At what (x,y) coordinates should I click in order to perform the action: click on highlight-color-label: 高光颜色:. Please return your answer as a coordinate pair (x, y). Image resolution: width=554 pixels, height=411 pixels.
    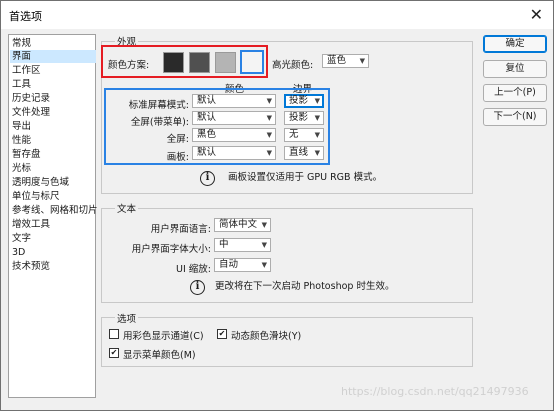
    Looking at the image, I should click on (293, 65).